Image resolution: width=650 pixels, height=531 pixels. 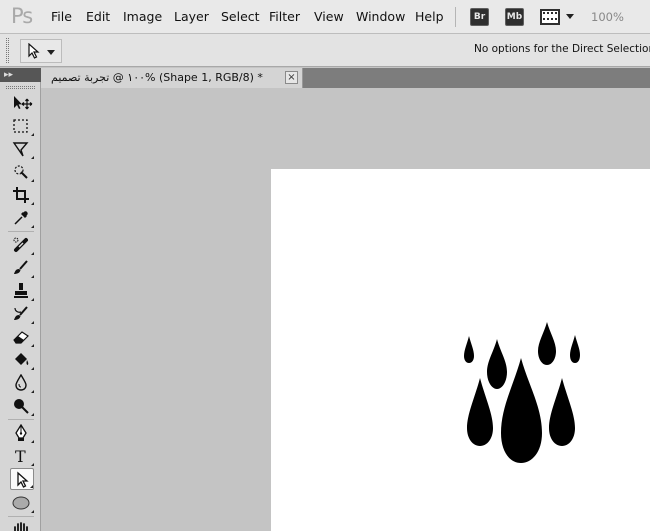 I want to click on menu-file: File, so click(x=61, y=16).